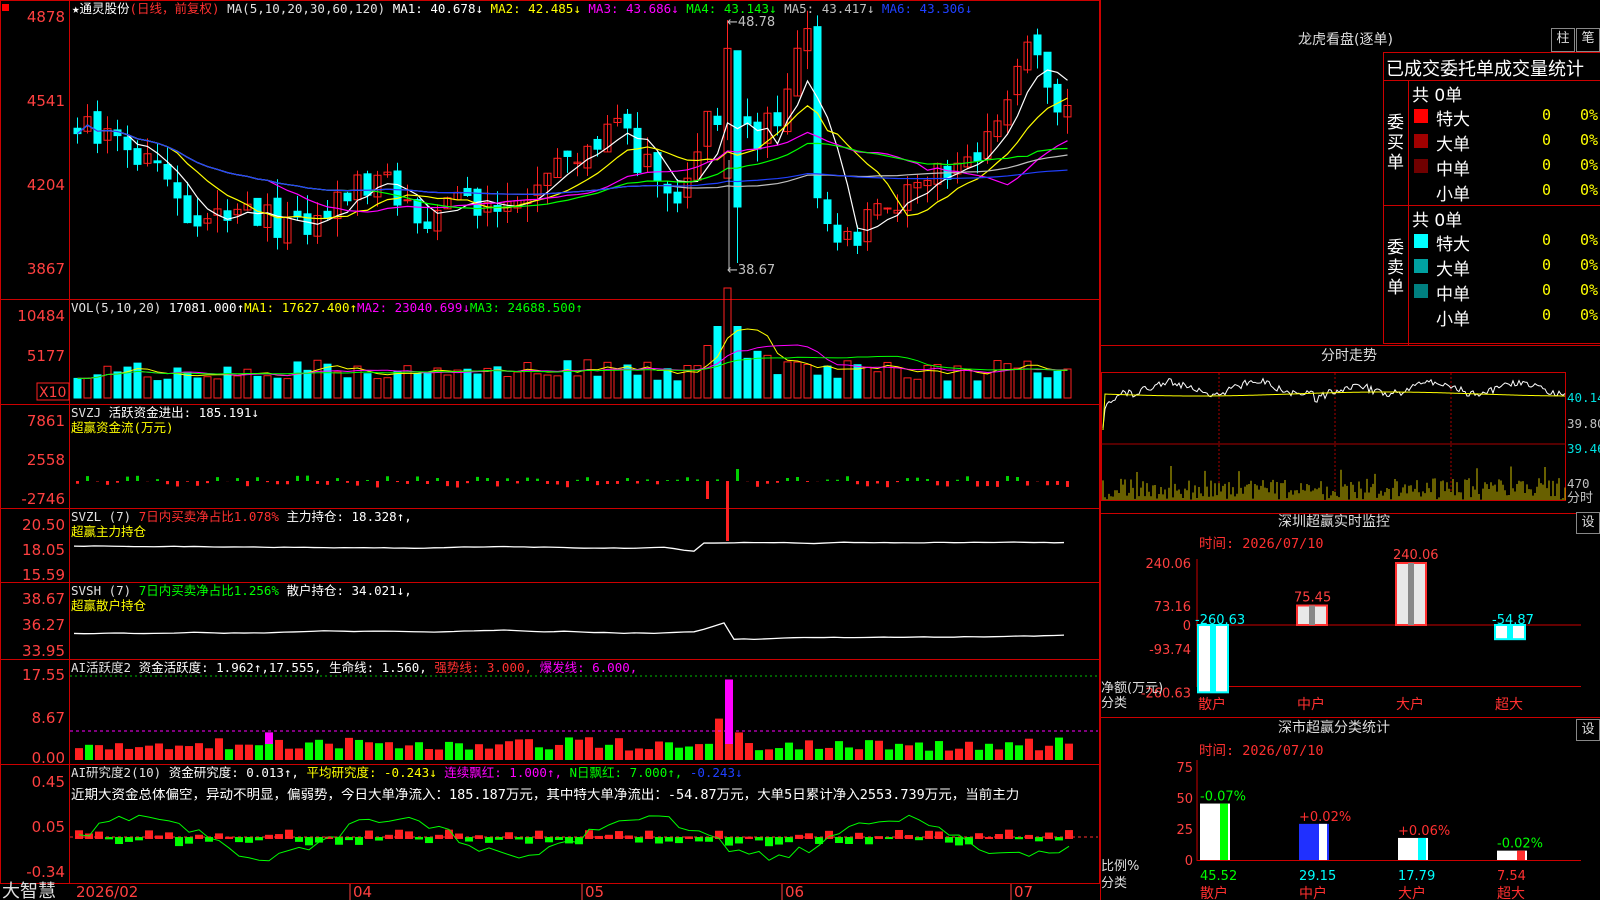 The height and width of the screenshot is (900, 1600). I want to click on retail-holding-line, so click(569, 631).